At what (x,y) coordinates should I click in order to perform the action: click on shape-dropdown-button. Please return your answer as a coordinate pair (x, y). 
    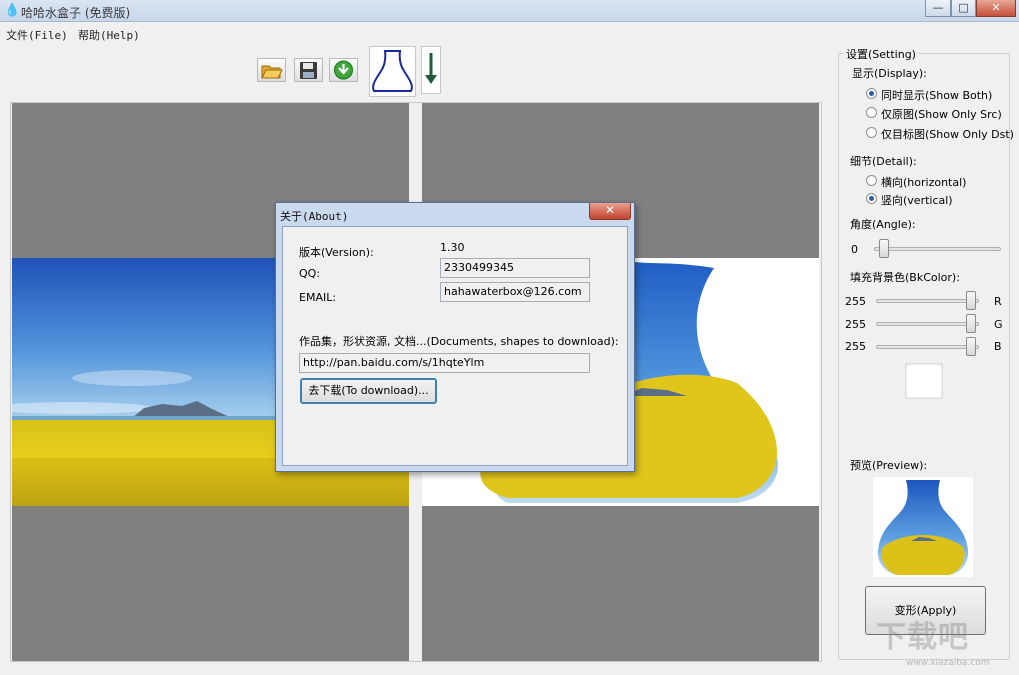
    Looking at the image, I should click on (431, 70).